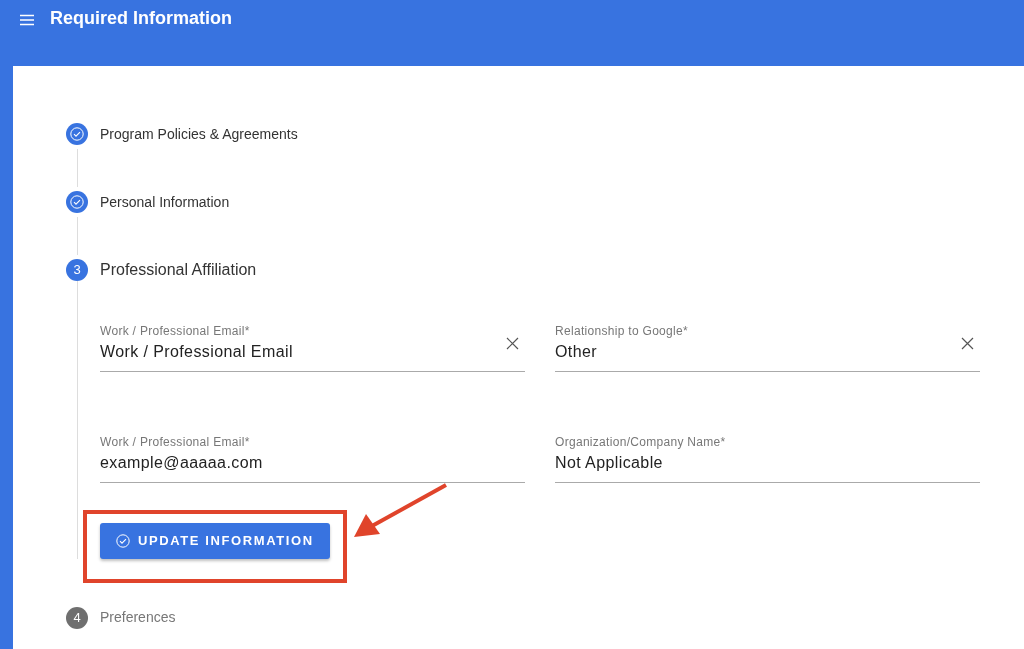 This screenshot has width=1024, height=649. I want to click on step-label: Personal Information, so click(165, 202).